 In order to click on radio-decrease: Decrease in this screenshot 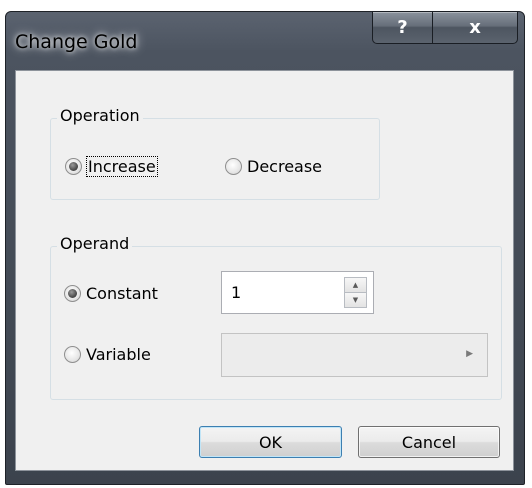, I will do `click(273, 166)`.